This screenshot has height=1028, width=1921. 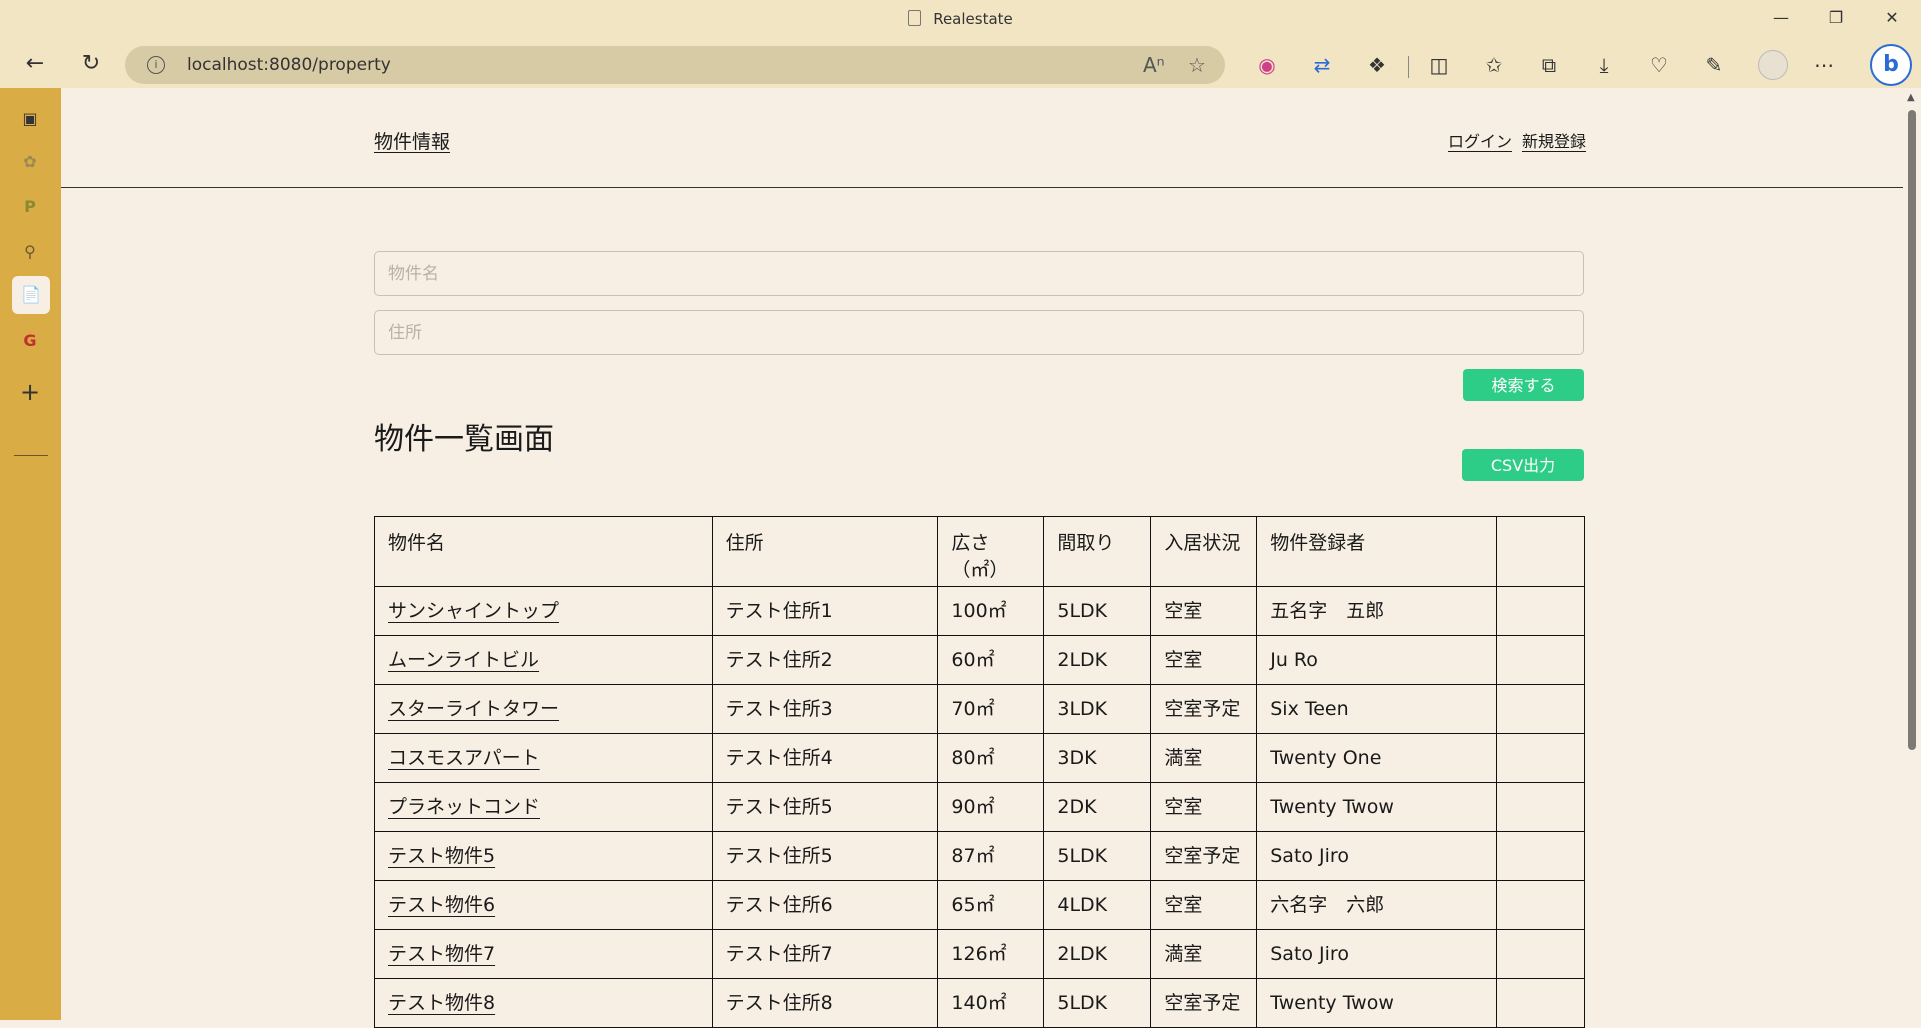 What do you see at coordinates (30, 392) in the screenshot?
I see `add-icon: +` at bounding box center [30, 392].